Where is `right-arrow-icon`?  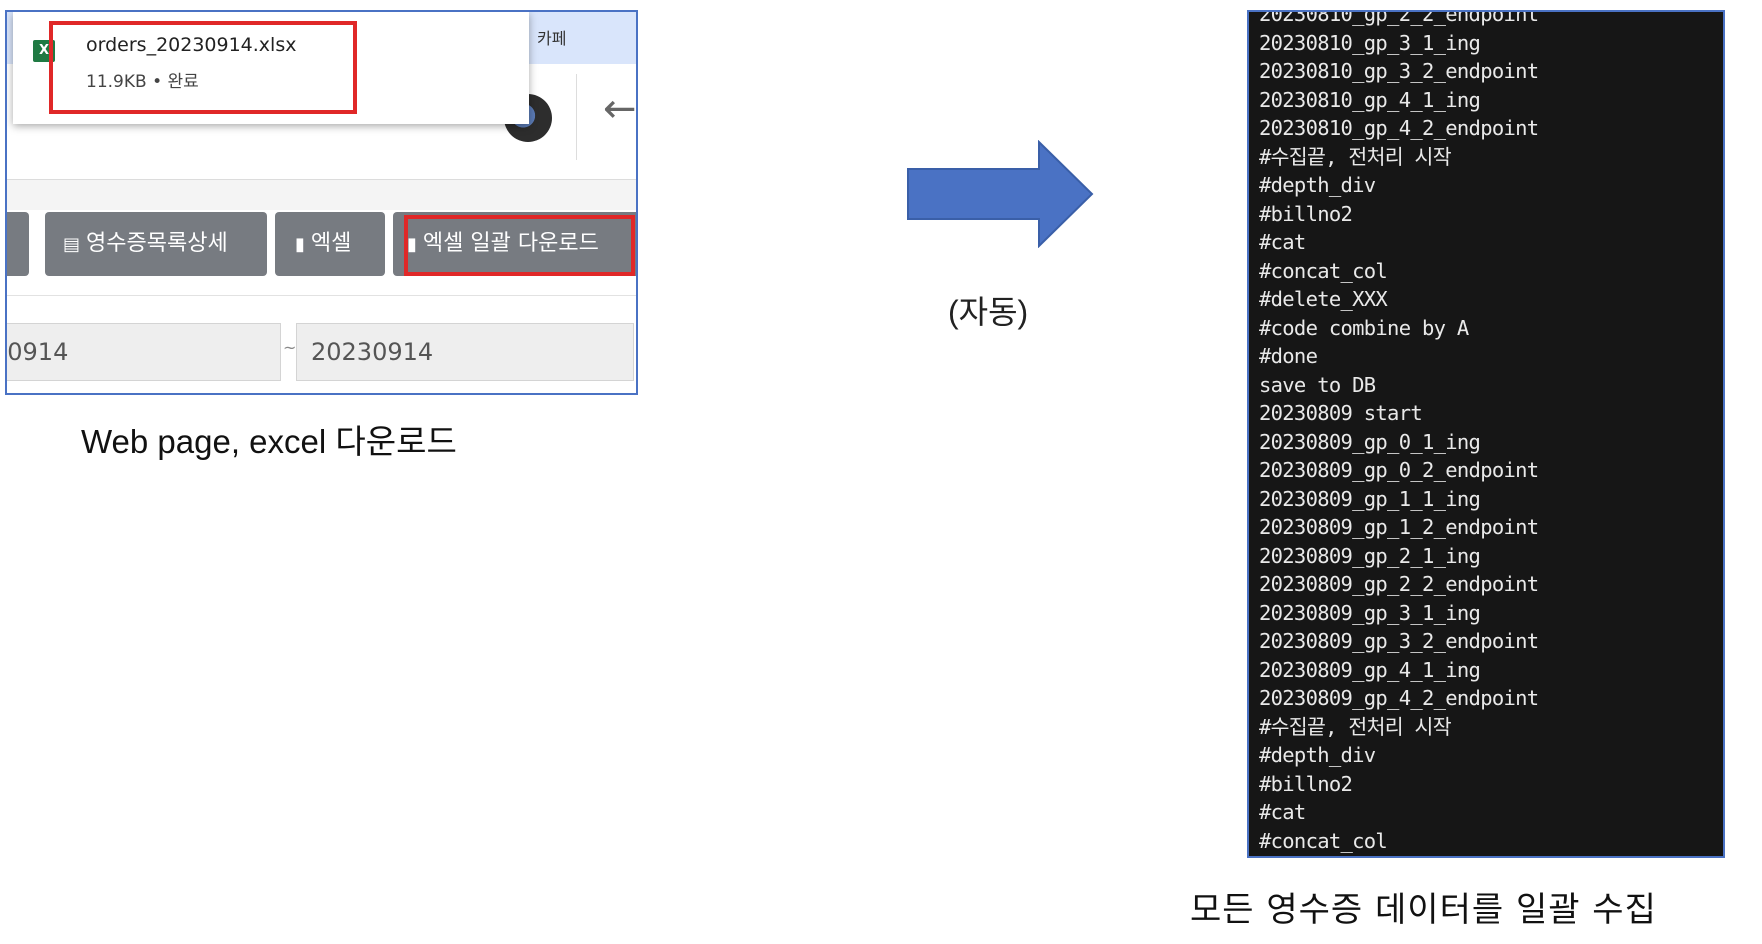 right-arrow-icon is located at coordinates (1000, 194).